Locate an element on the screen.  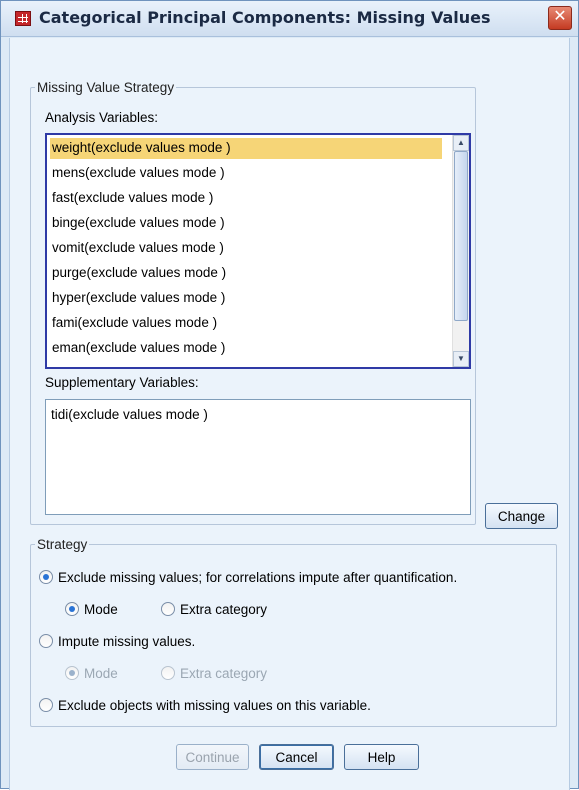
supplementary-variables-list: tidi(exclude values mode ) is located at coordinates (258, 457).